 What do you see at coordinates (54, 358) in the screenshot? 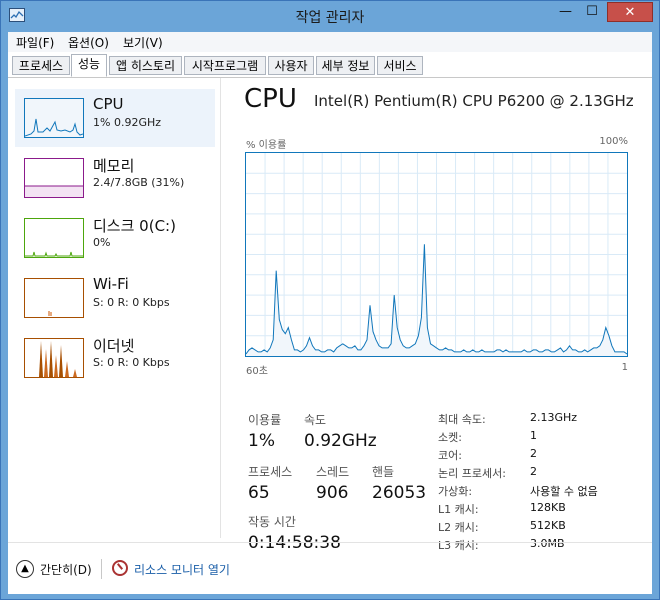
I see `ethernet-thumbnail-graph` at bounding box center [54, 358].